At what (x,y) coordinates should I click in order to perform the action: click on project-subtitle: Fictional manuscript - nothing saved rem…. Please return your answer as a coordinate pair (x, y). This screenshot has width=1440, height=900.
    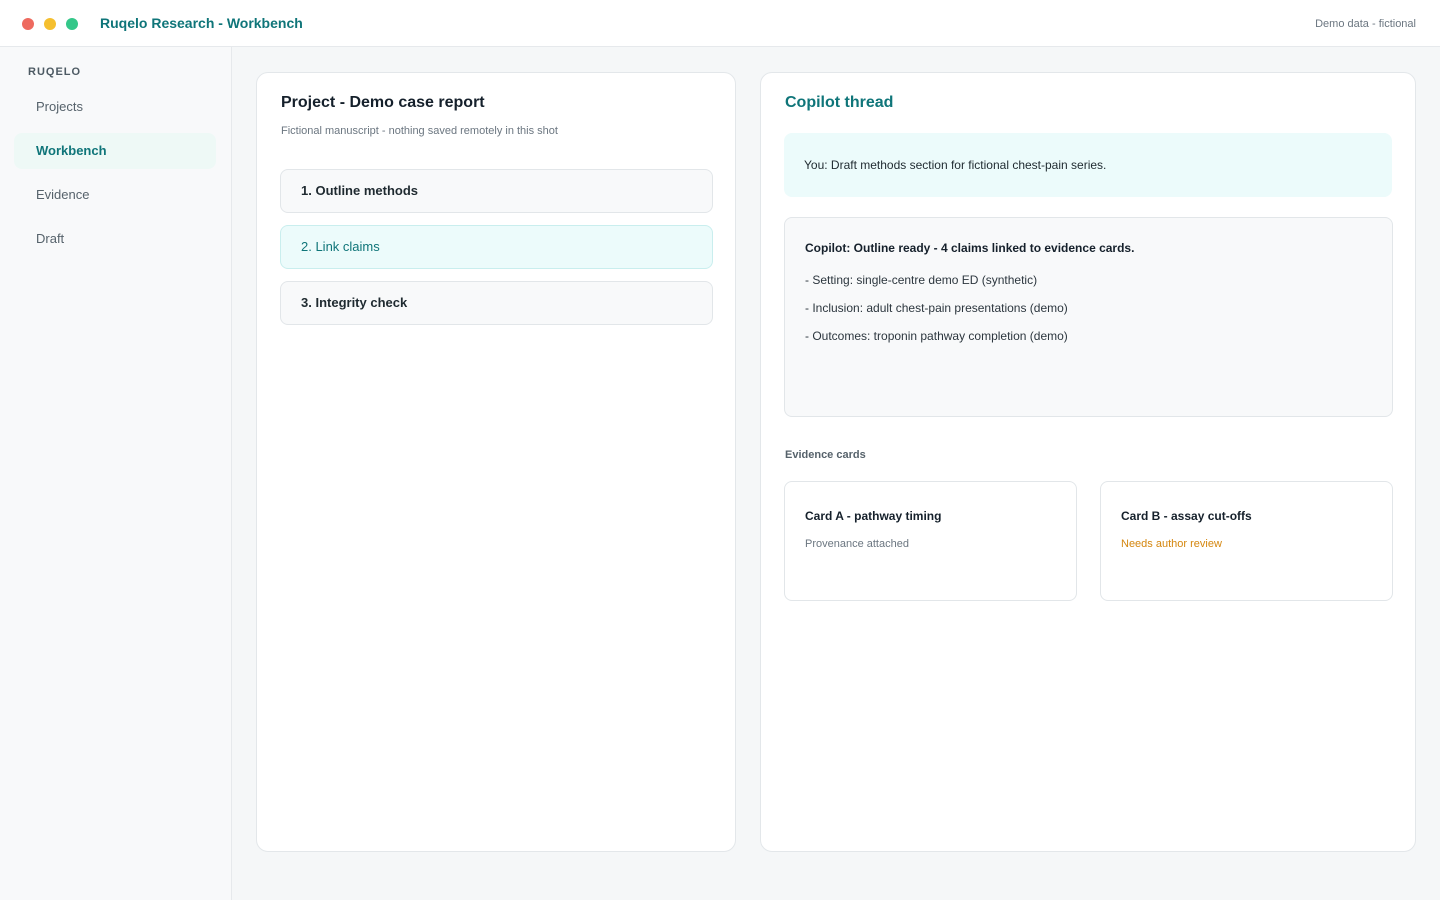
    Looking at the image, I should click on (419, 131).